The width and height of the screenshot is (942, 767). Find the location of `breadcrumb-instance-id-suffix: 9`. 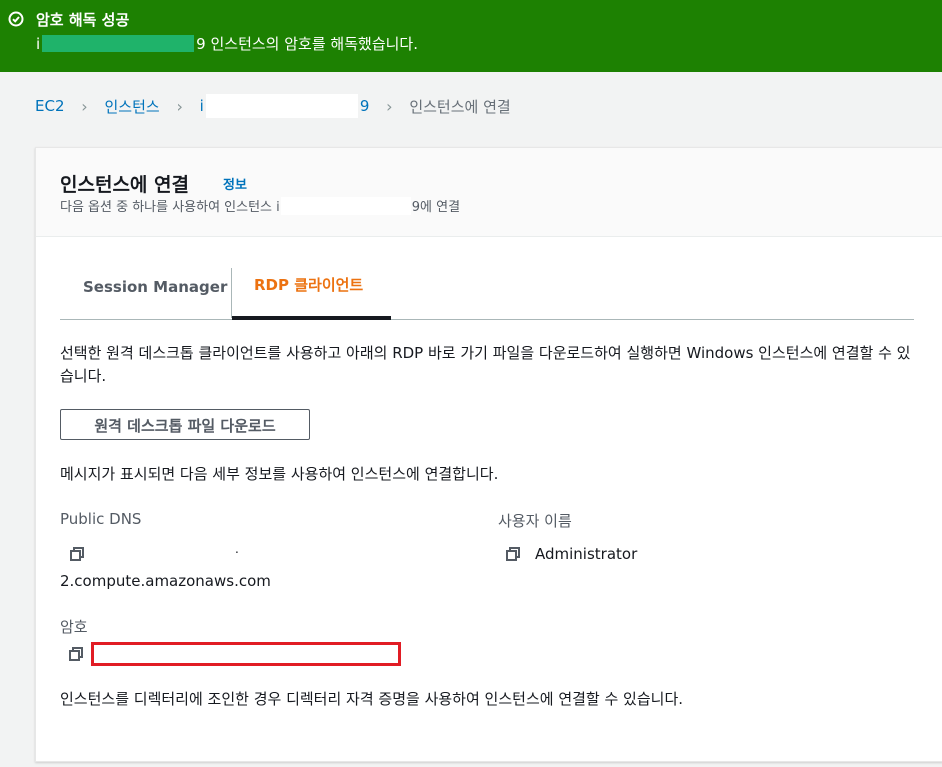

breadcrumb-instance-id-suffix: 9 is located at coordinates (364, 106).